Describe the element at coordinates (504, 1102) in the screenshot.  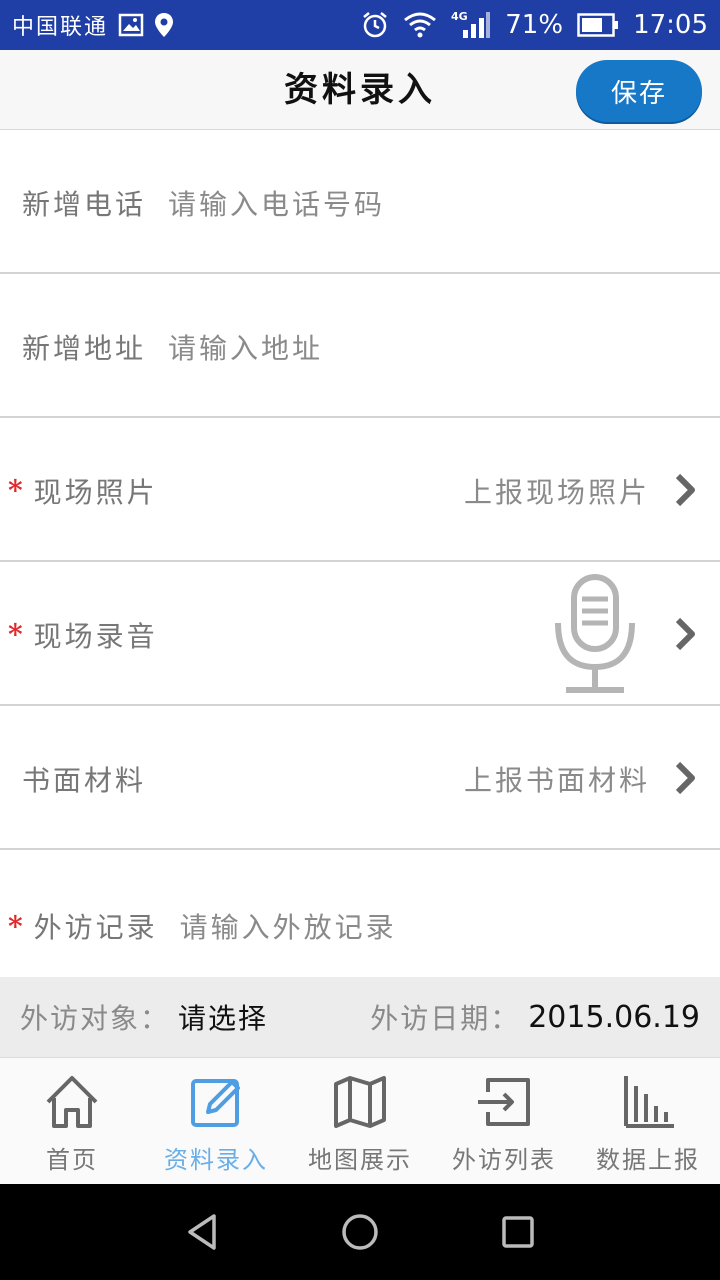
I see `exit-list-icon` at that location.